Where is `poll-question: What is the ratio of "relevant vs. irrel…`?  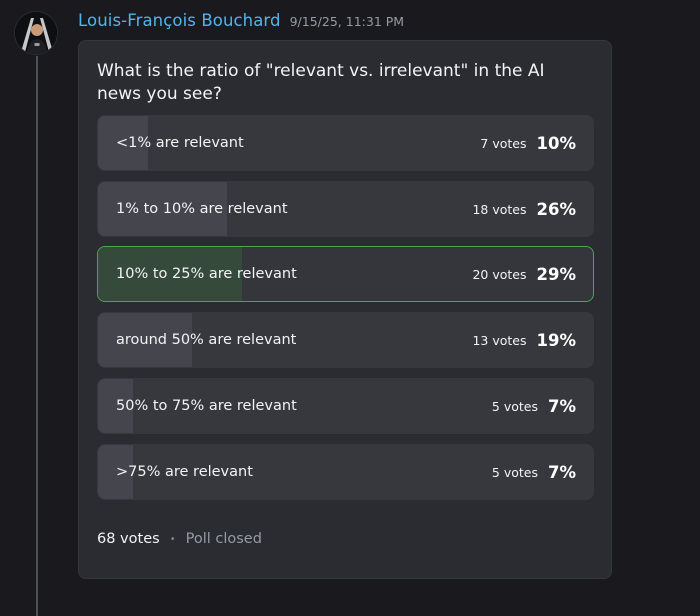 poll-question: What is the ratio of "relevant vs. irrel… is located at coordinates (321, 82).